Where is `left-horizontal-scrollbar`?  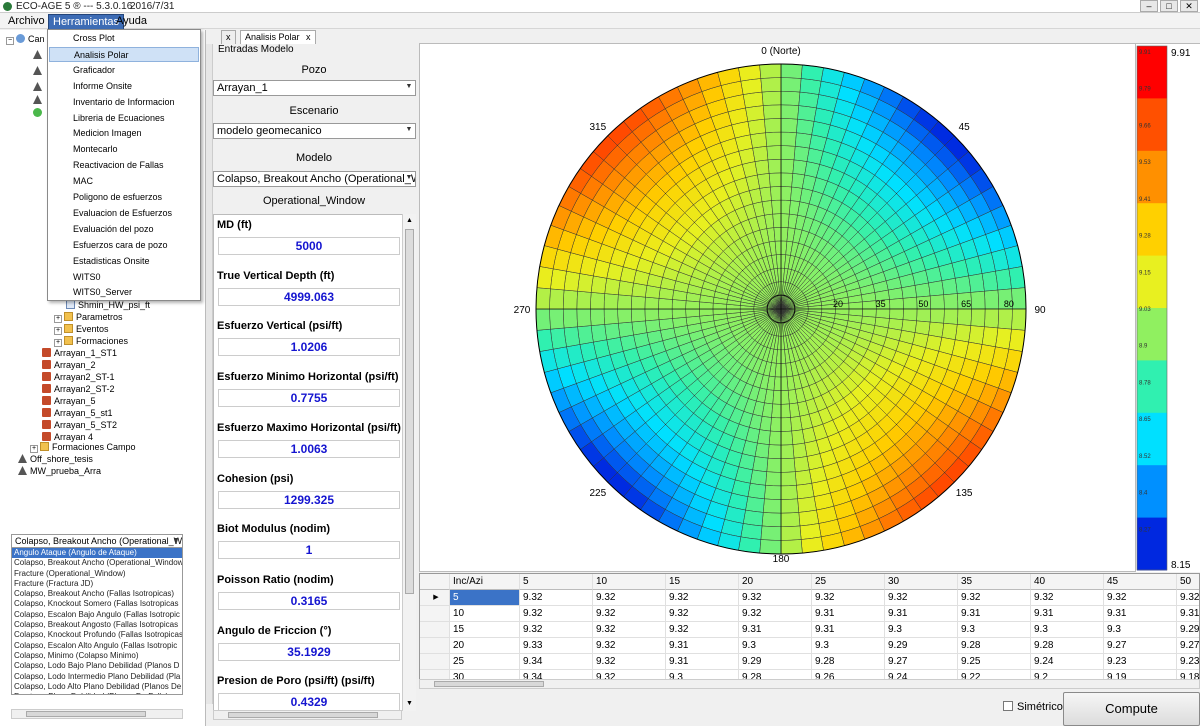
left-horizontal-scrollbar is located at coordinates (97, 714).